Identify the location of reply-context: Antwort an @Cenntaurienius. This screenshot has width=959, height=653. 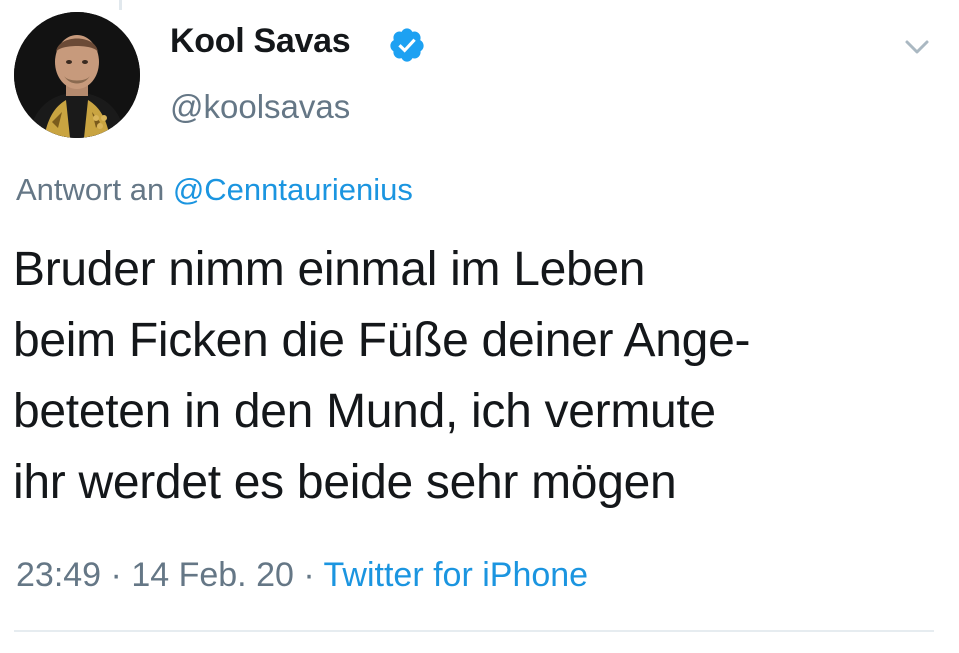
(214, 190).